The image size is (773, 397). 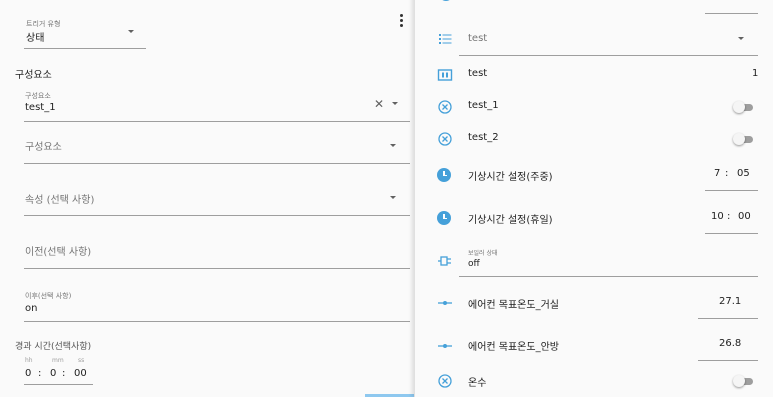 What do you see at coordinates (217, 147) in the screenshot?
I see `component-combobox-2: 구성요소` at bounding box center [217, 147].